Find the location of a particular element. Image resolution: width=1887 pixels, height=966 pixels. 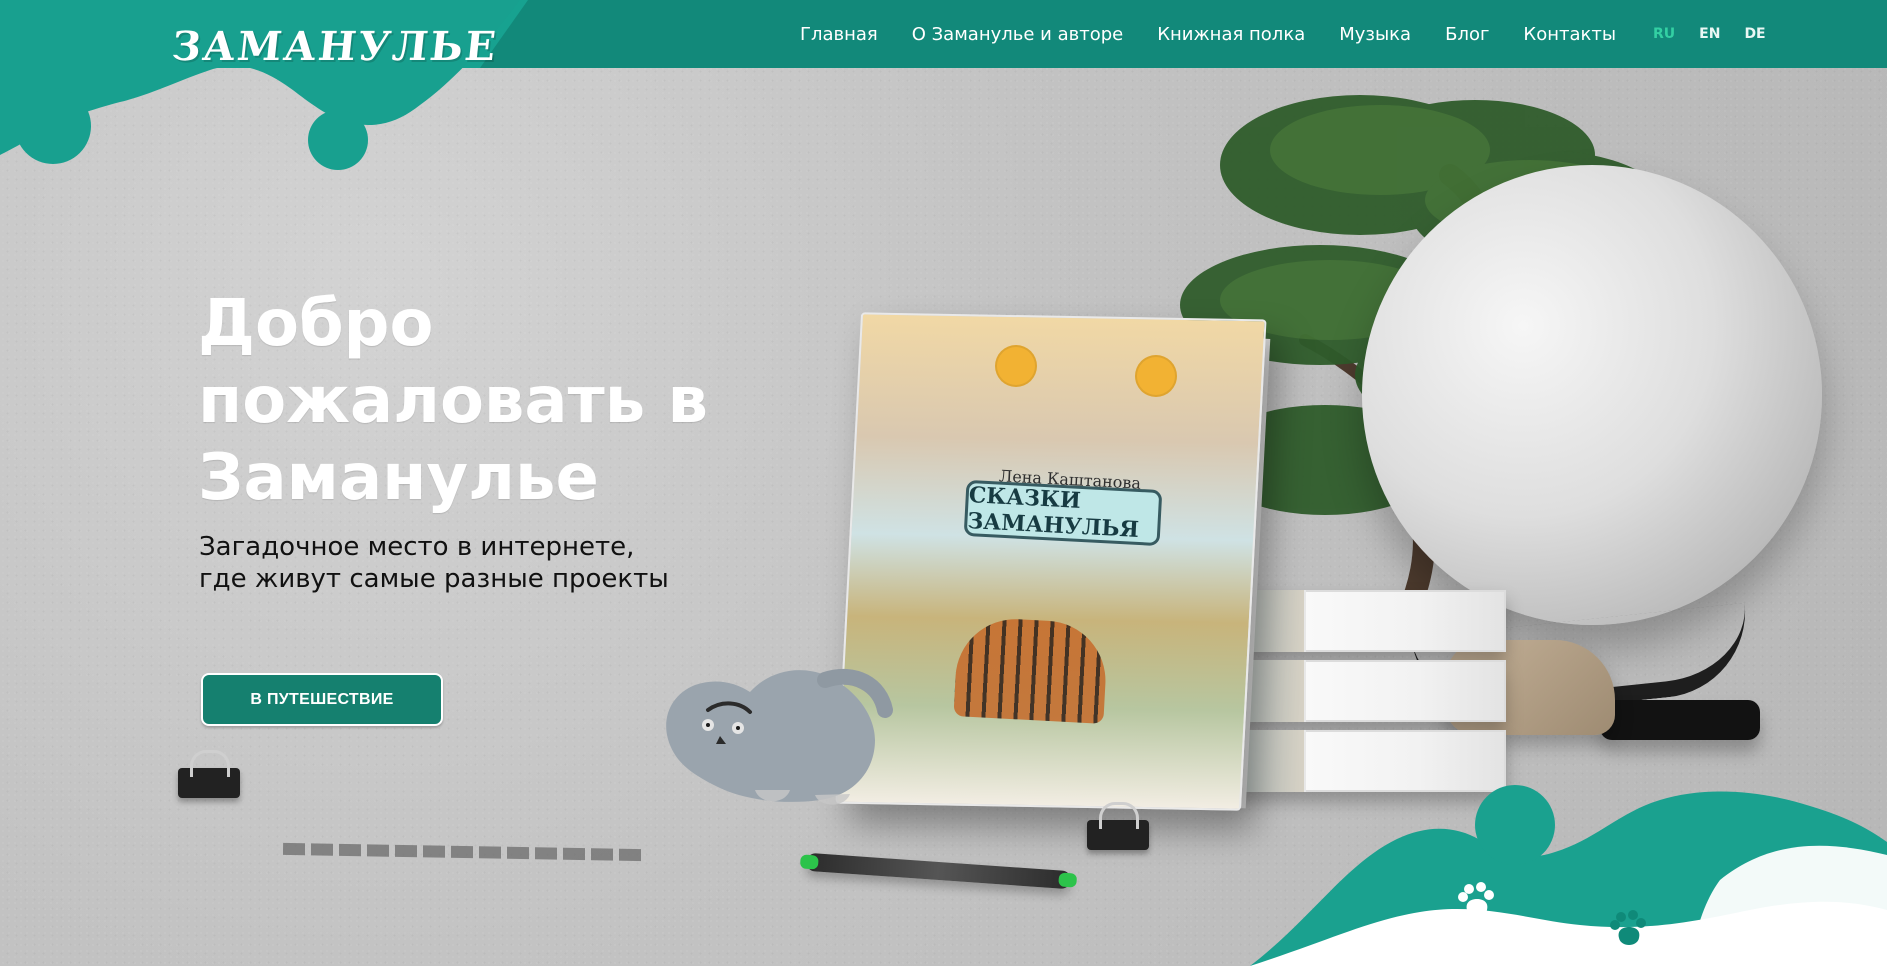

marker-pen is located at coordinates (938, 871).